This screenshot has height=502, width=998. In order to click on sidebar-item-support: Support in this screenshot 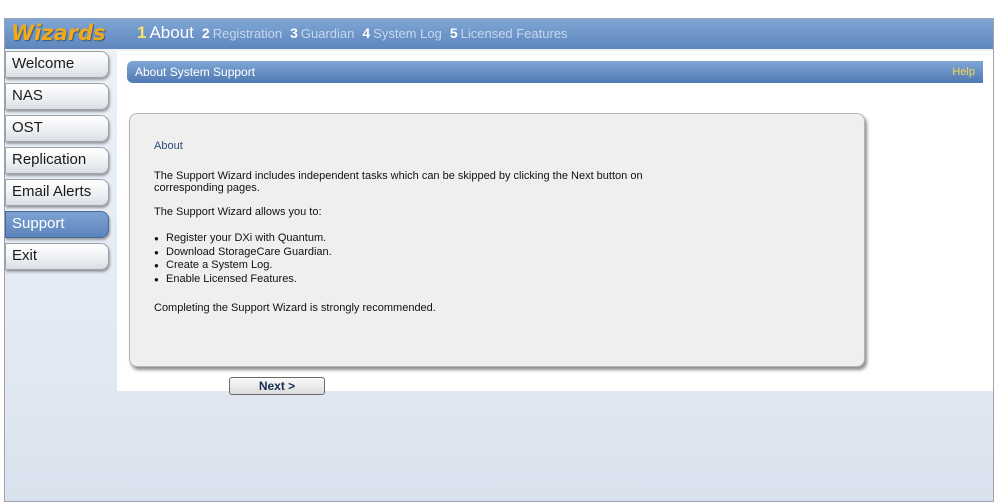, I will do `click(57, 224)`.